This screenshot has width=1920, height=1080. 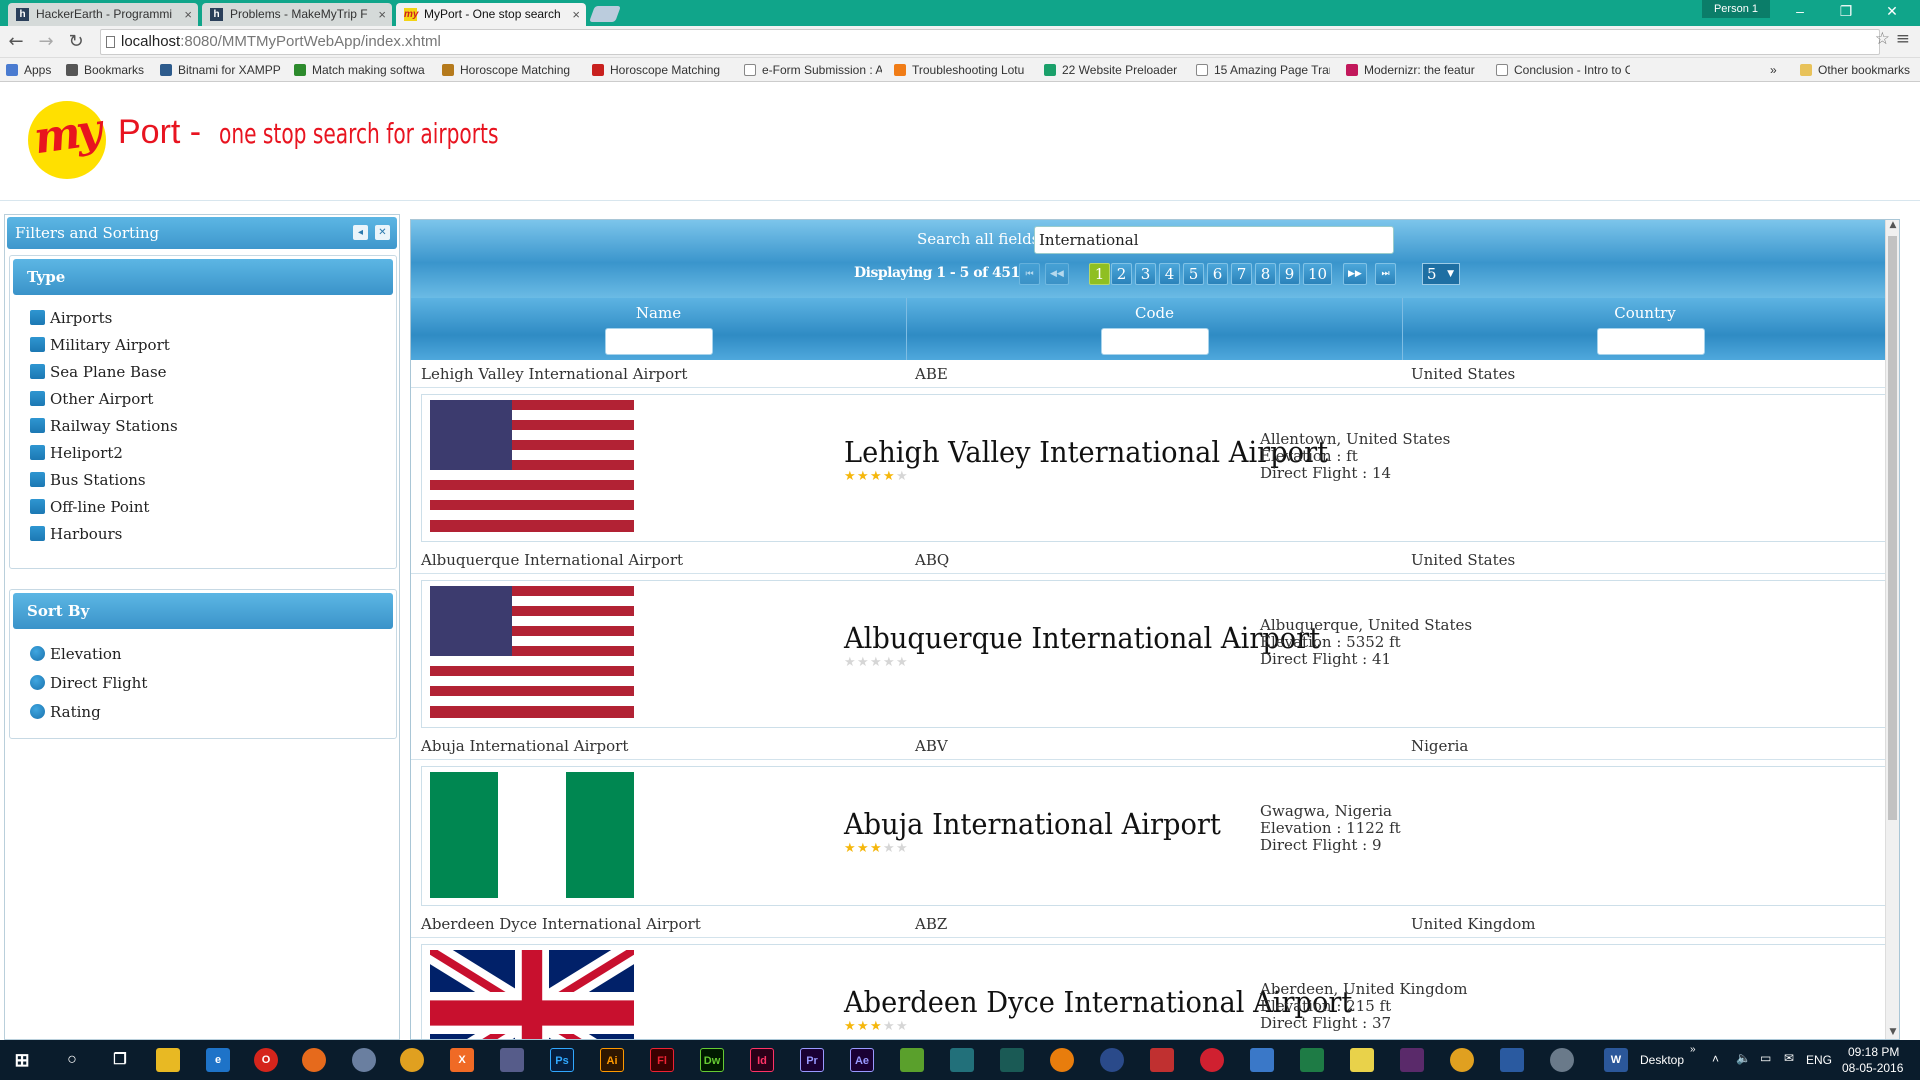 What do you see at coordinates (1121, 274) in the screenshot?
I see `page-button-2: 2` at bounding box center [1121, 274].